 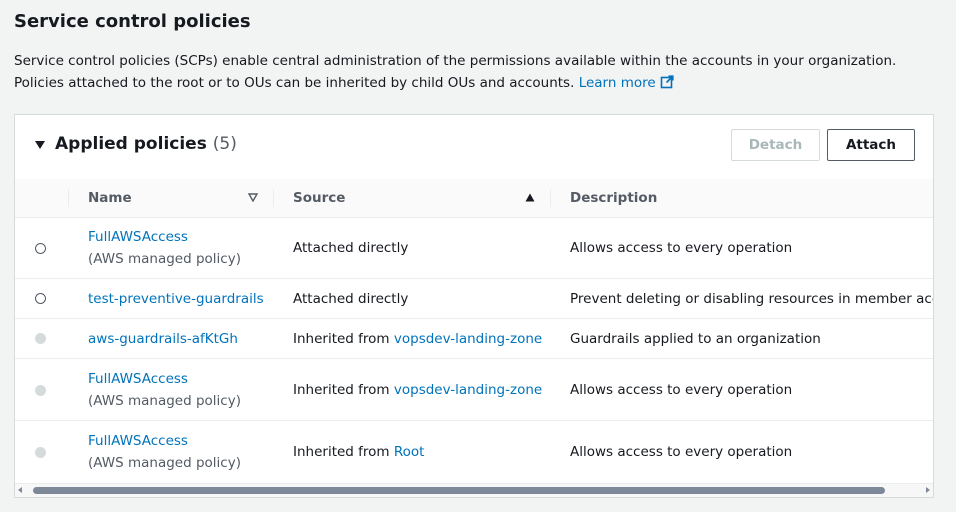 I want to click on policy-name-link: test-preventive-guardrails, so click(x=176, y=299).